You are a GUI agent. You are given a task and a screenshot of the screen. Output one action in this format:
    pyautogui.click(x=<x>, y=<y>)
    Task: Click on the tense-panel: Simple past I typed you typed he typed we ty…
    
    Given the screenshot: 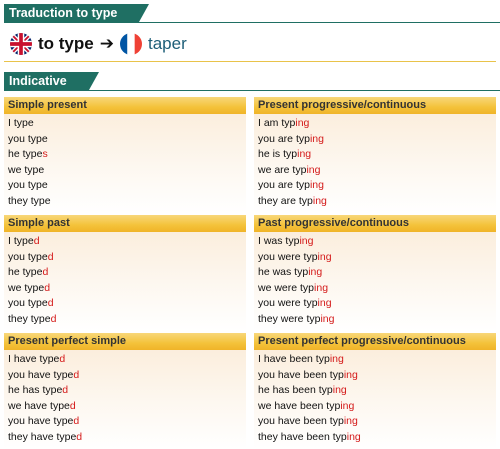 What is the action you would take?
    pyautogui.click(x=125, y=273)
    